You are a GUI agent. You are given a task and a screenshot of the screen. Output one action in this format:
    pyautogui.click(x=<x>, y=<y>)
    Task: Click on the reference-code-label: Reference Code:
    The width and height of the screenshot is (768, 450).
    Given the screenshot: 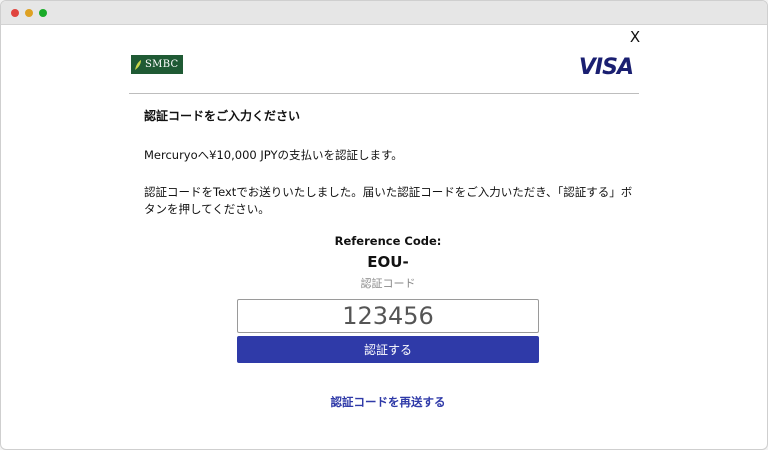 What is the action you would take?
    pyautogui.click(x=388, y=241)
    